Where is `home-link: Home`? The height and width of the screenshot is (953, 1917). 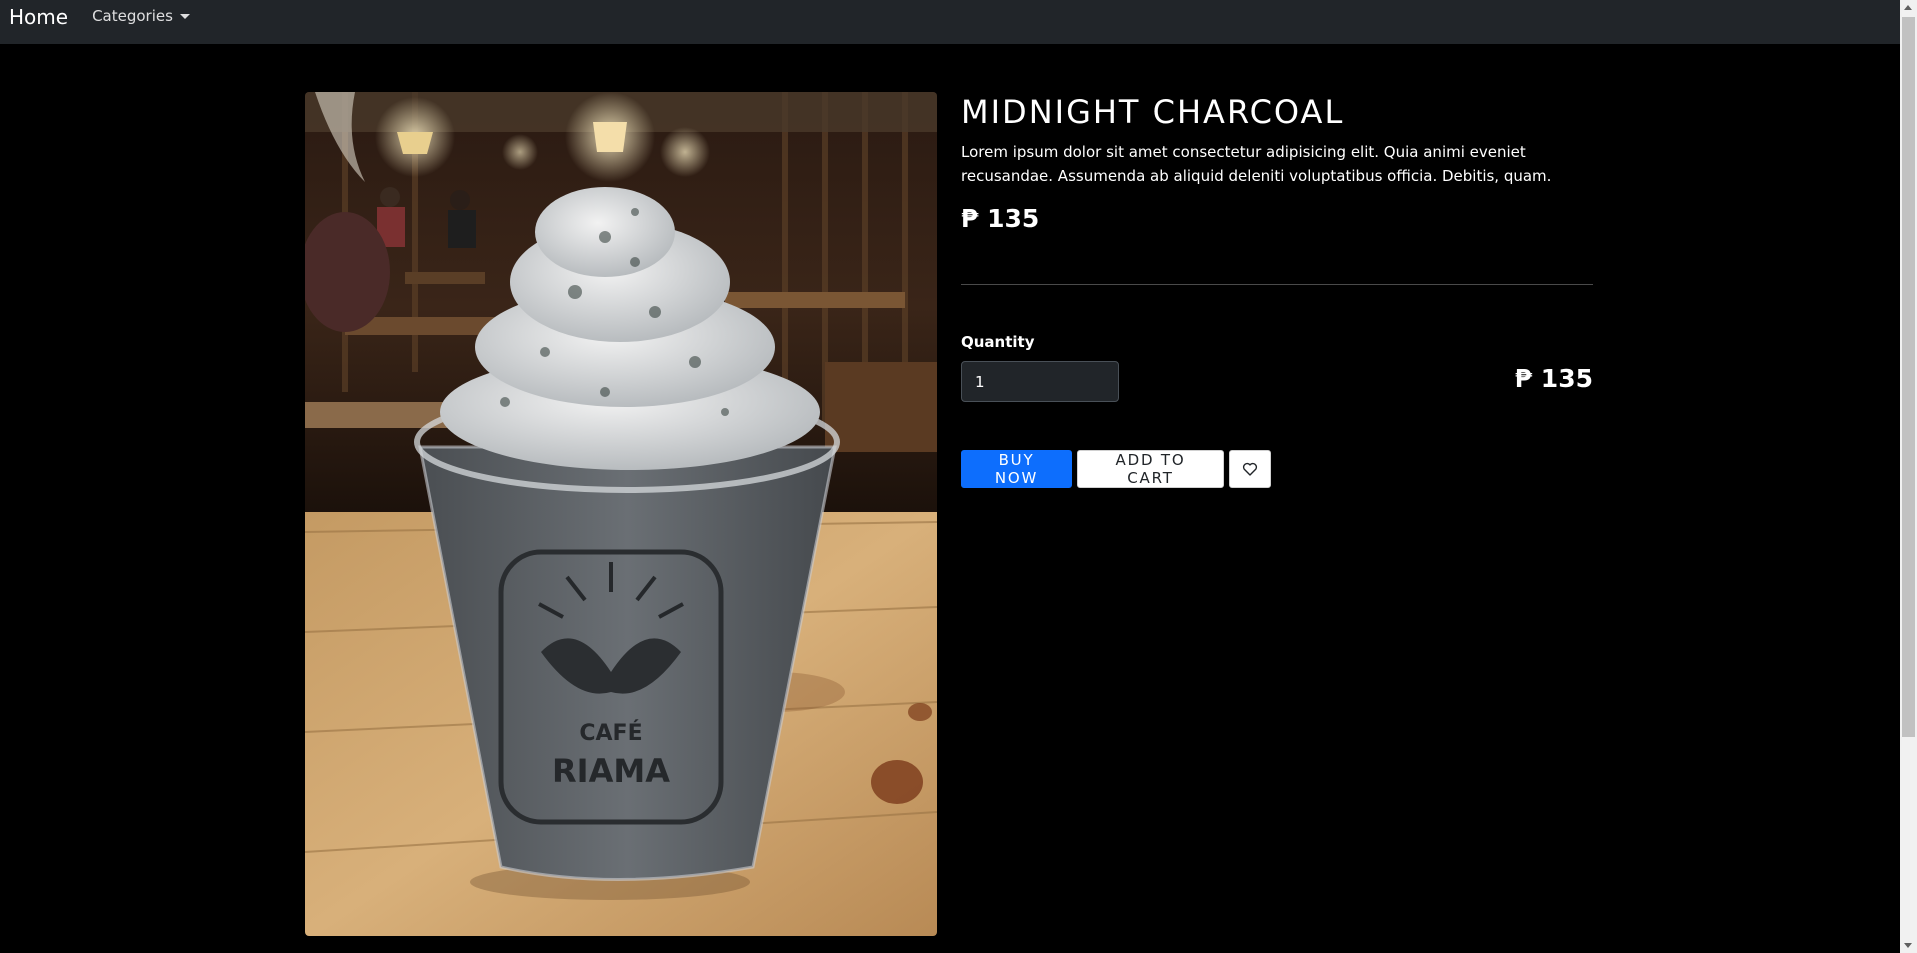
home-link: Home is located at coordinates (38, 17).